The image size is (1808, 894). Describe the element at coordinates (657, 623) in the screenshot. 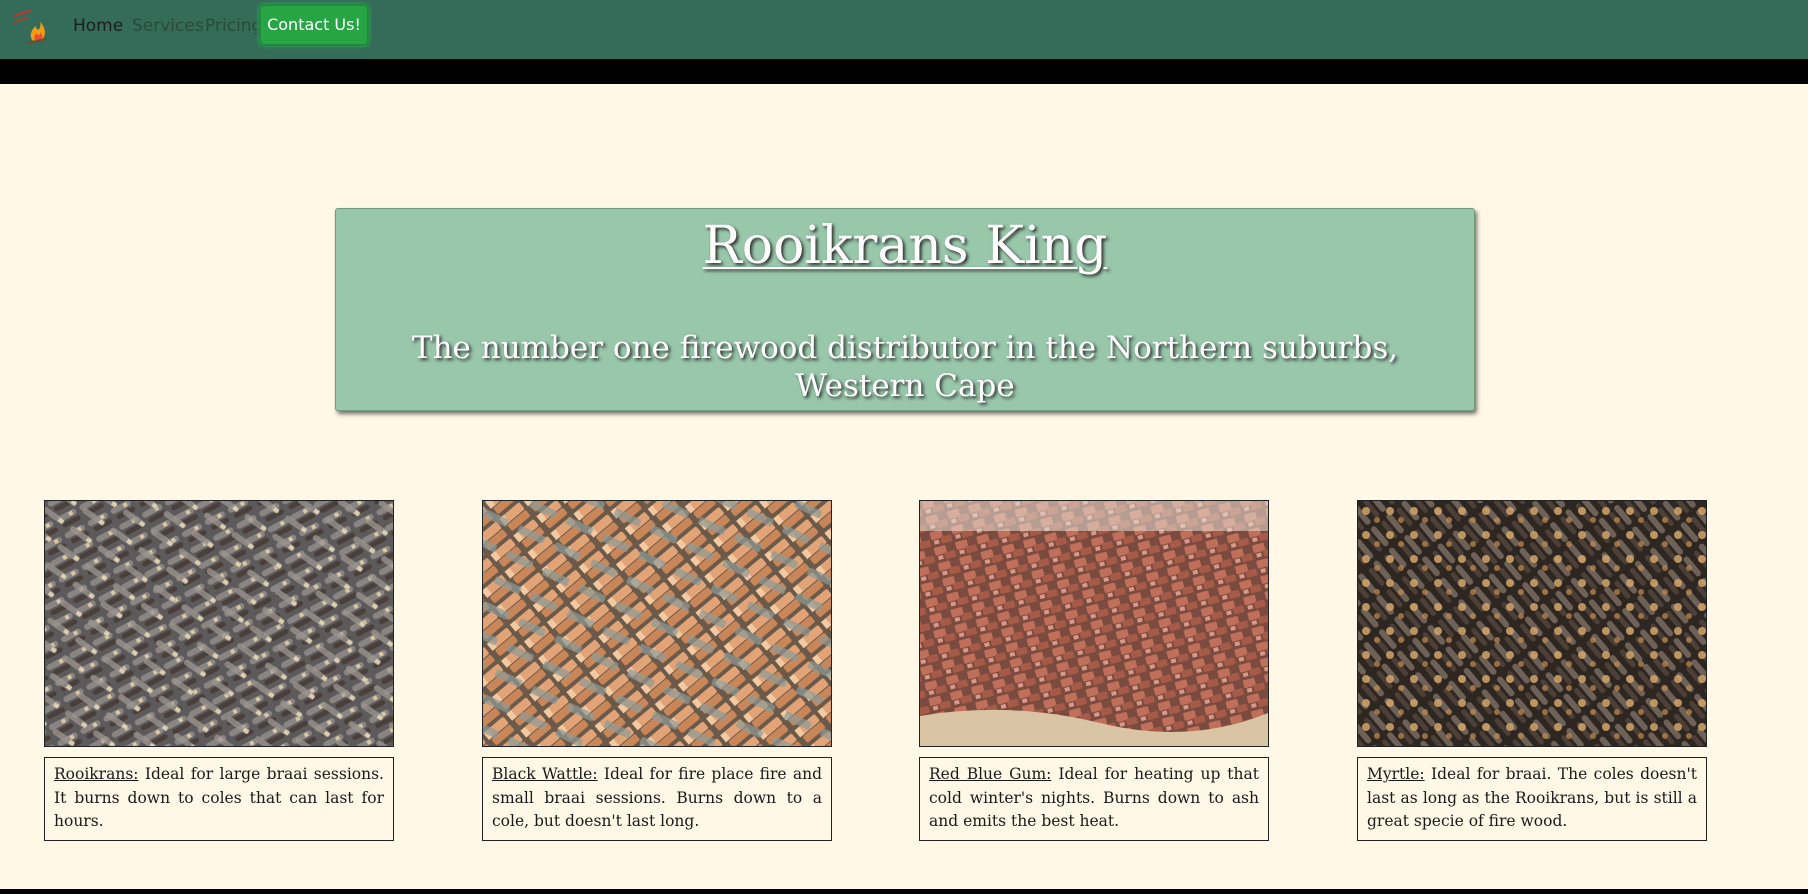

I see `black-wattle-firewood-photo` at that location.